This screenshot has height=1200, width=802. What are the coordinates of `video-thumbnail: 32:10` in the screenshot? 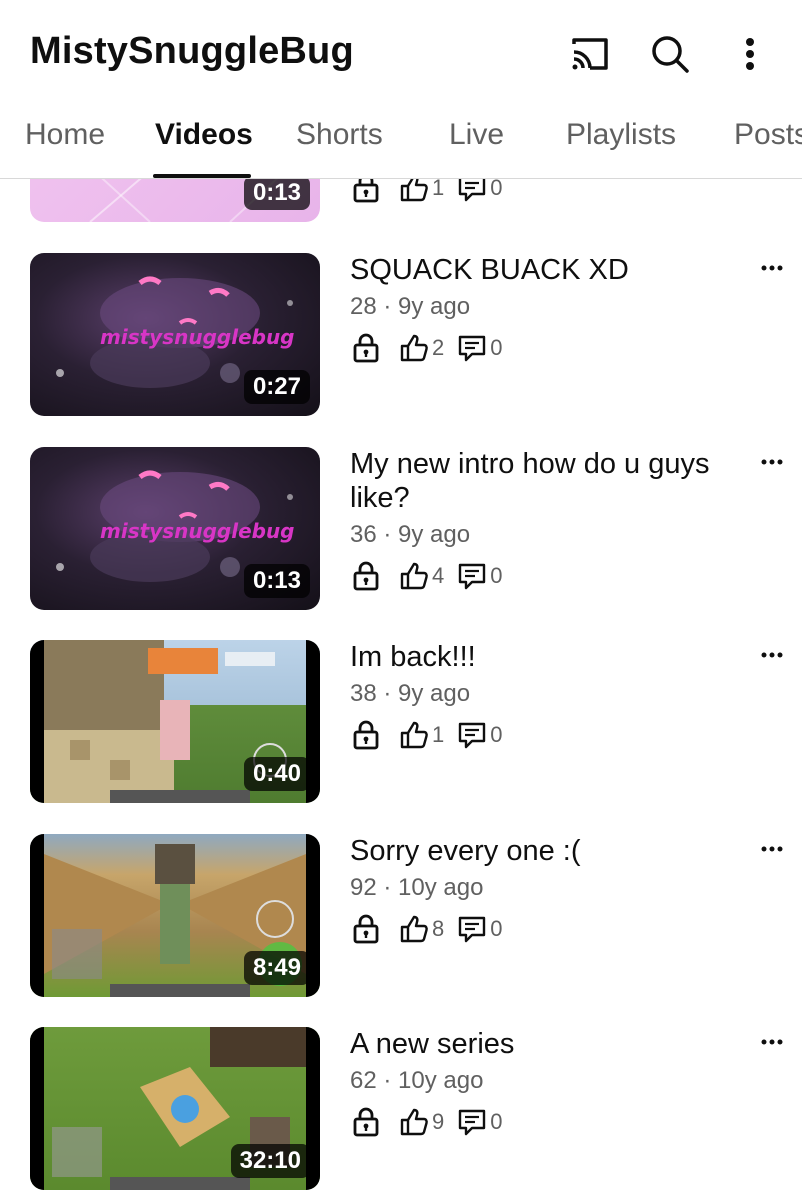 It's located at (175, 1108).